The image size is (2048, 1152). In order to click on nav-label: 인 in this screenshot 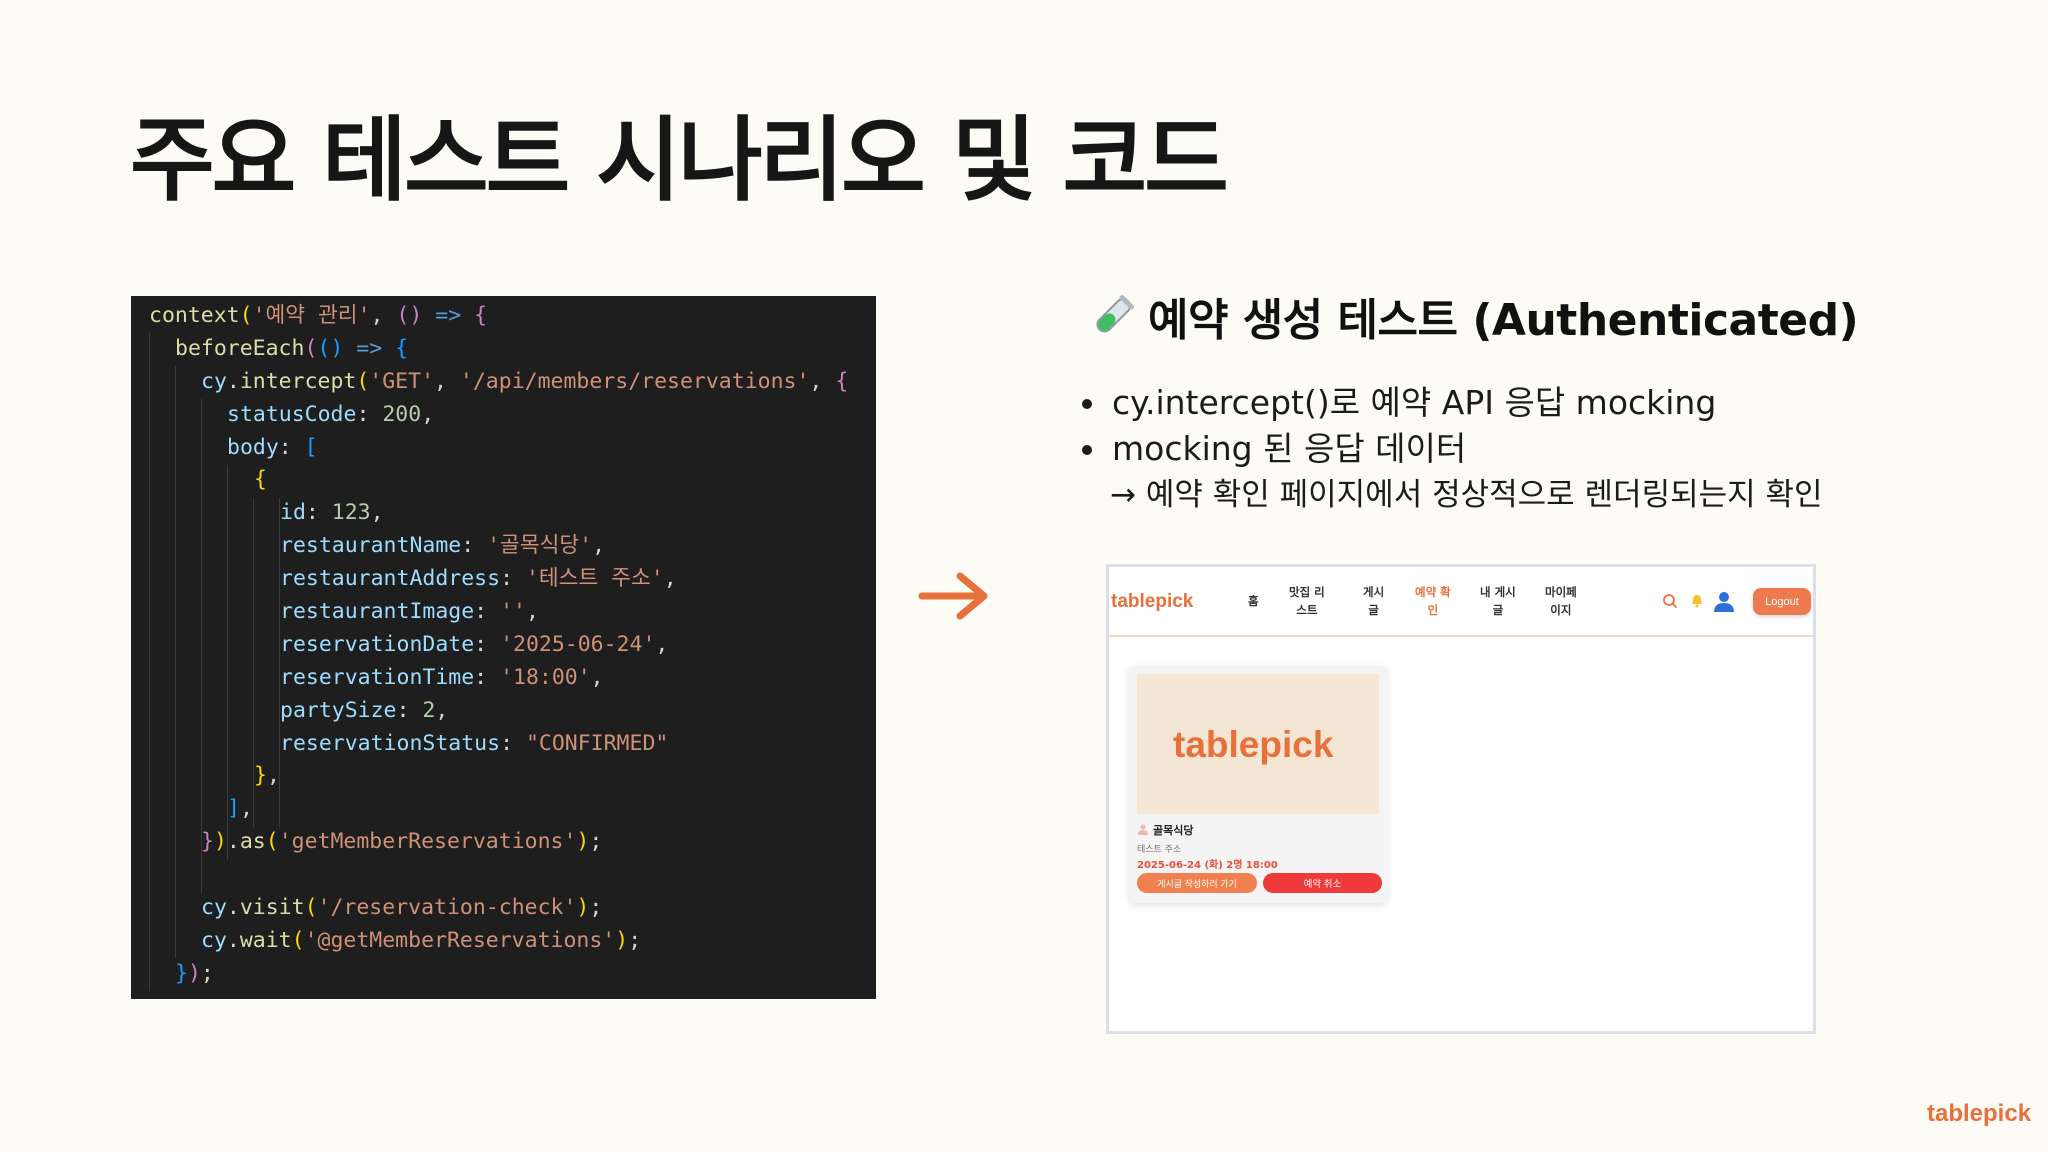, I will do `click(1433, 610)`.